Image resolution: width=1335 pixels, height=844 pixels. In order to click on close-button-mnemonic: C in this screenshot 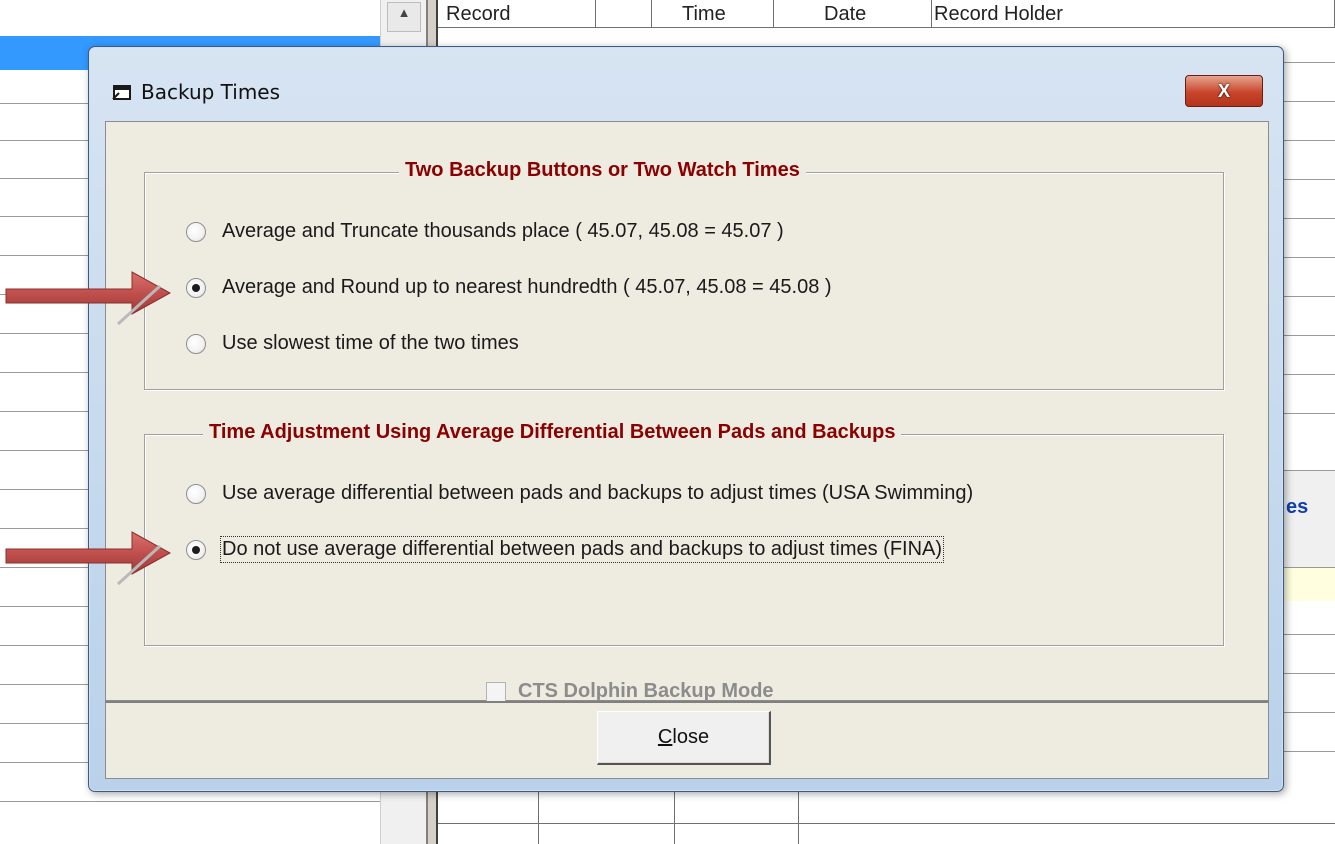, I will do `click(665, 737)`.